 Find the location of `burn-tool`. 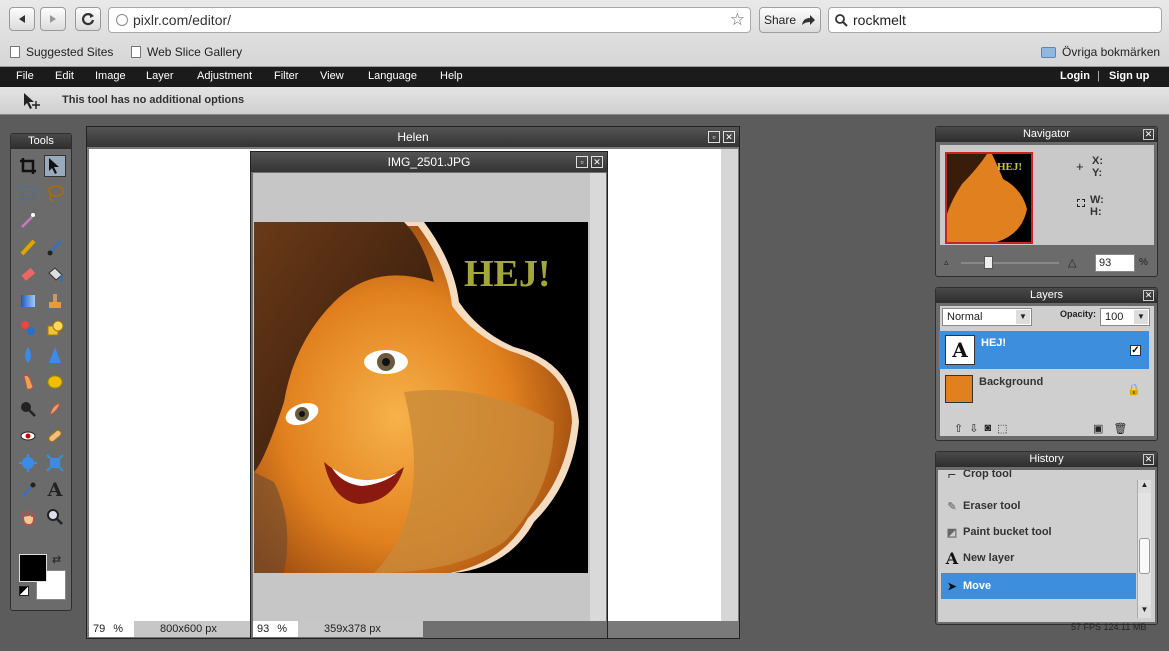

burn-tool is located at coordinates (55, 409).